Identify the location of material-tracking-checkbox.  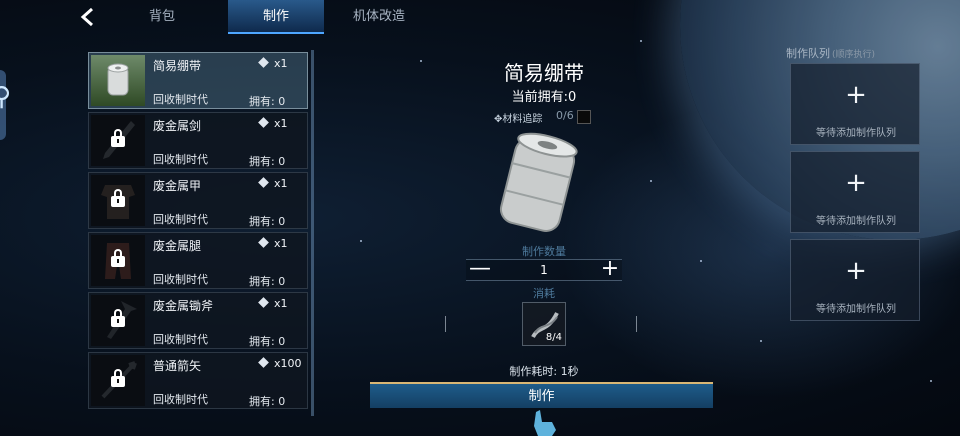
(584, 117).